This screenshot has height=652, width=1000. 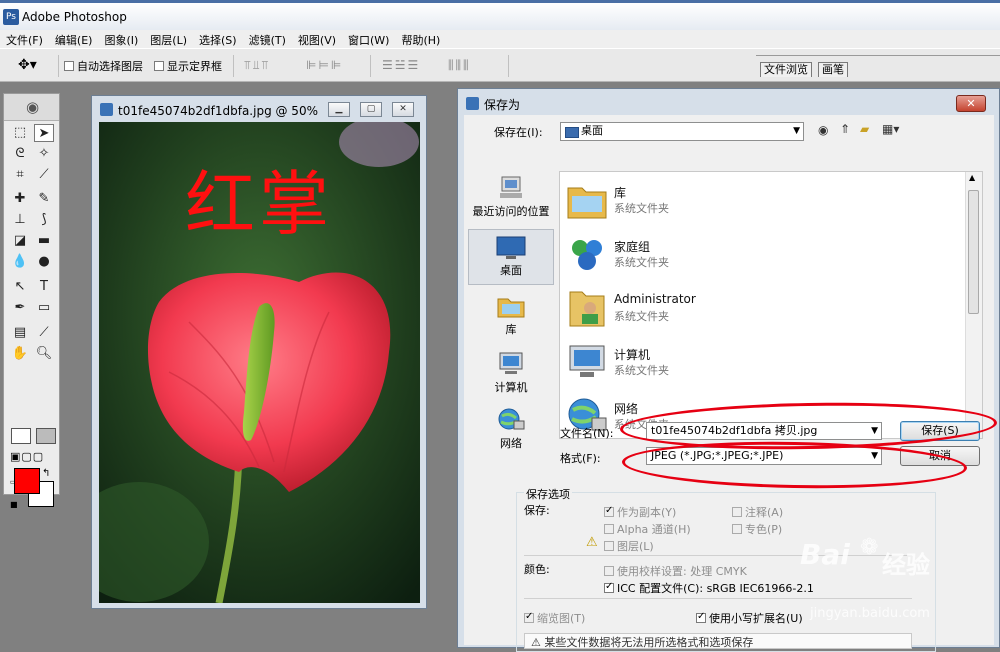 I want to click on move-tool-preset-icon: ✥▾, so click(x=27, y=65).